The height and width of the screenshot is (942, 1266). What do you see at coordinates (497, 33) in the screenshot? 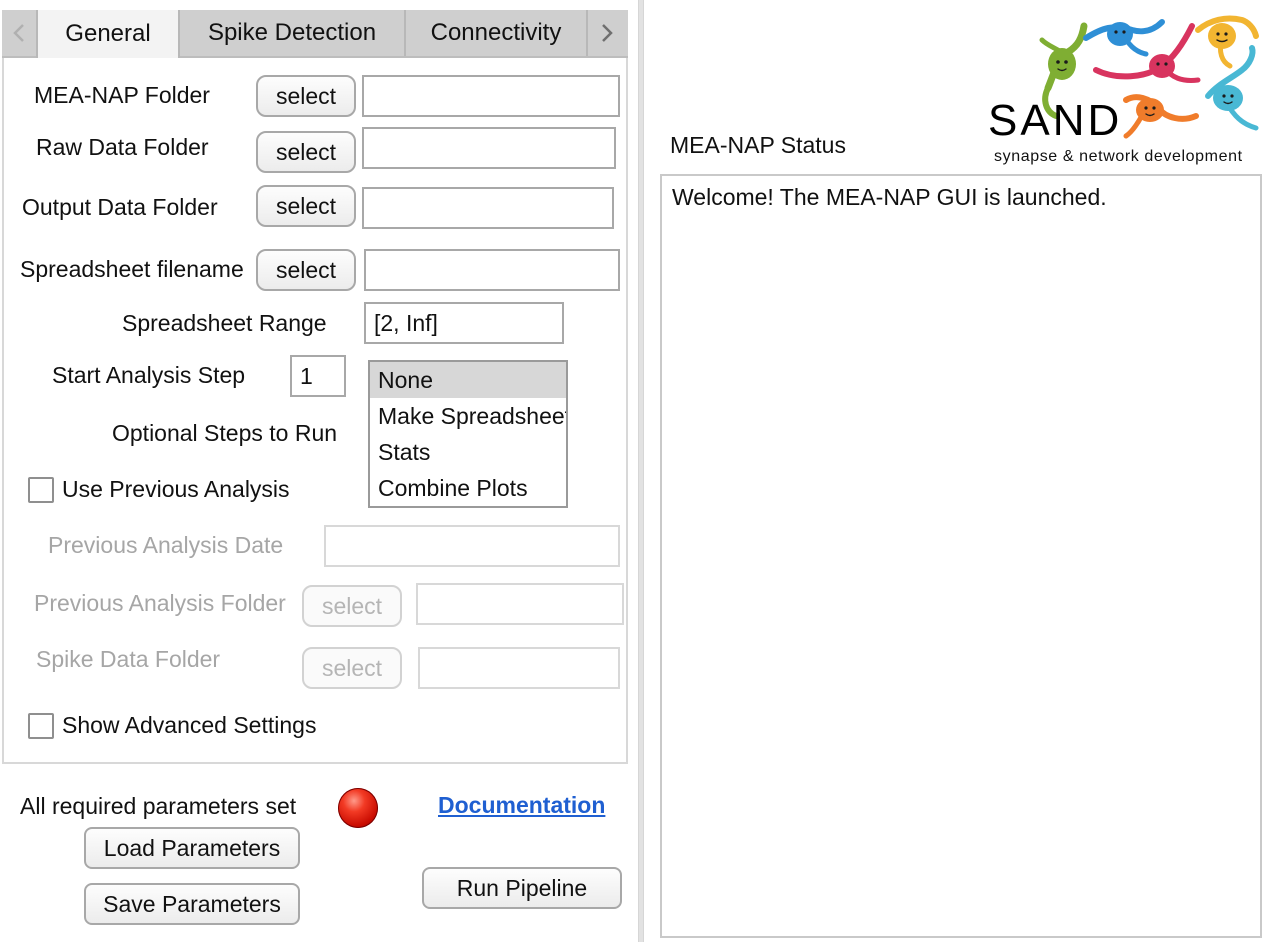
I see `tab-connectivity: Connectivity` at bounding box center [497, 33].